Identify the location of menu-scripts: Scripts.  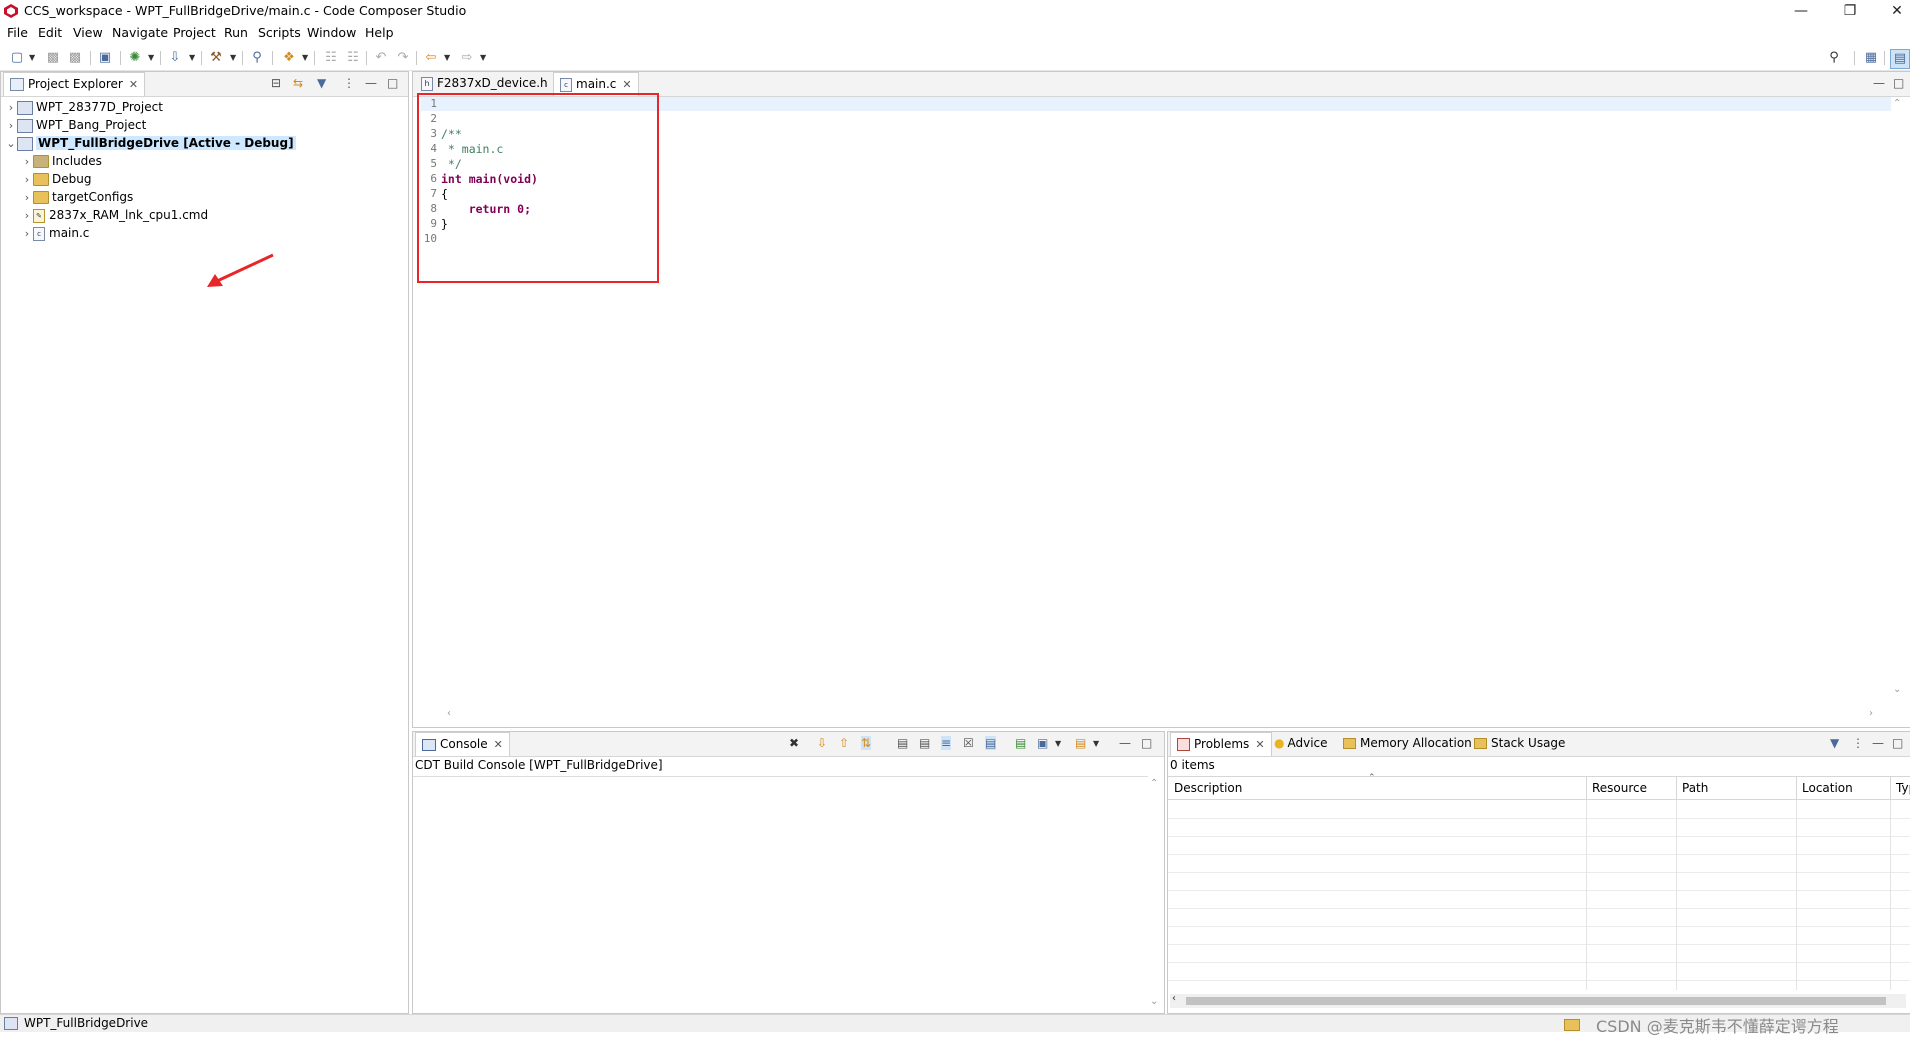
(279, 32).